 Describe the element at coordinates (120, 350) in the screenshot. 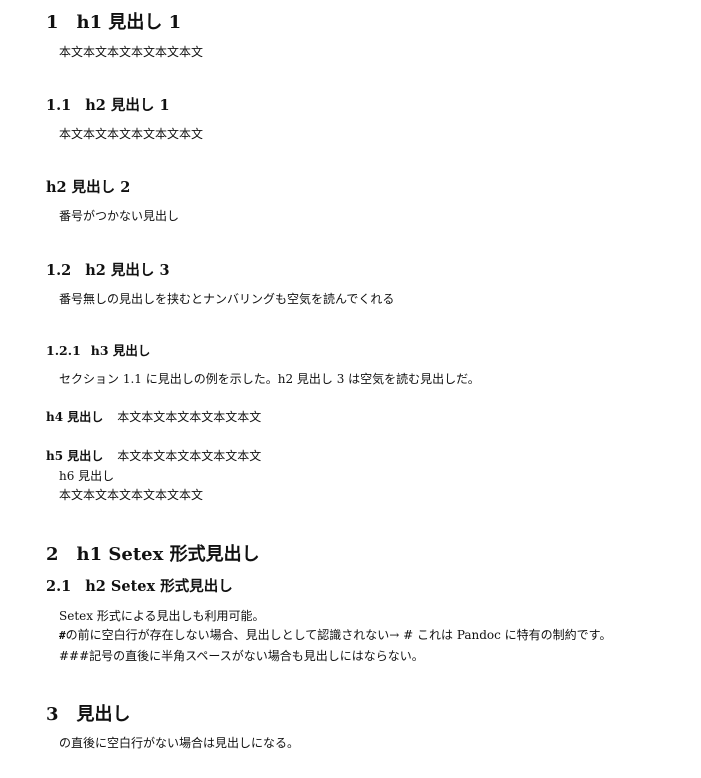

I see `section-title: h3 見出し` at that location.